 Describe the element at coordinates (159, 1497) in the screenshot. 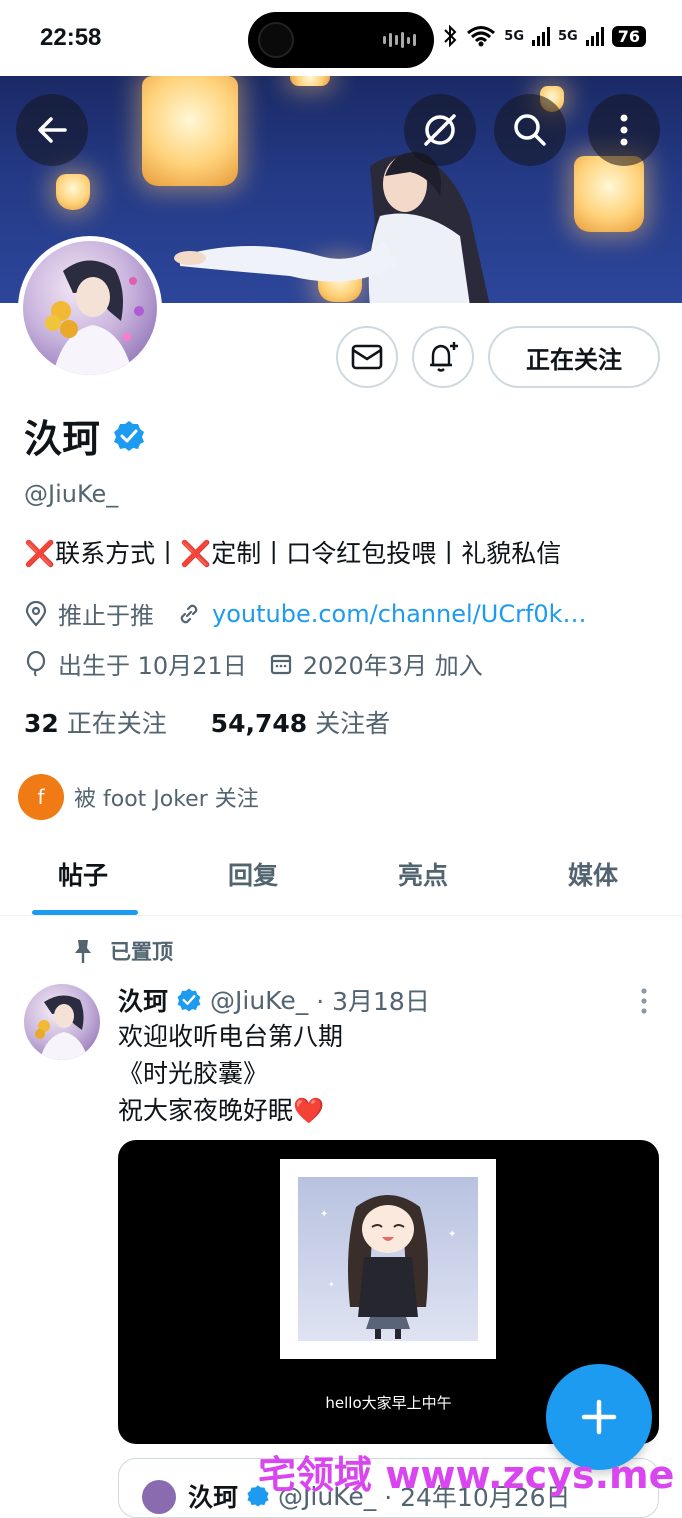

I see `next-post-avatar` at that location.